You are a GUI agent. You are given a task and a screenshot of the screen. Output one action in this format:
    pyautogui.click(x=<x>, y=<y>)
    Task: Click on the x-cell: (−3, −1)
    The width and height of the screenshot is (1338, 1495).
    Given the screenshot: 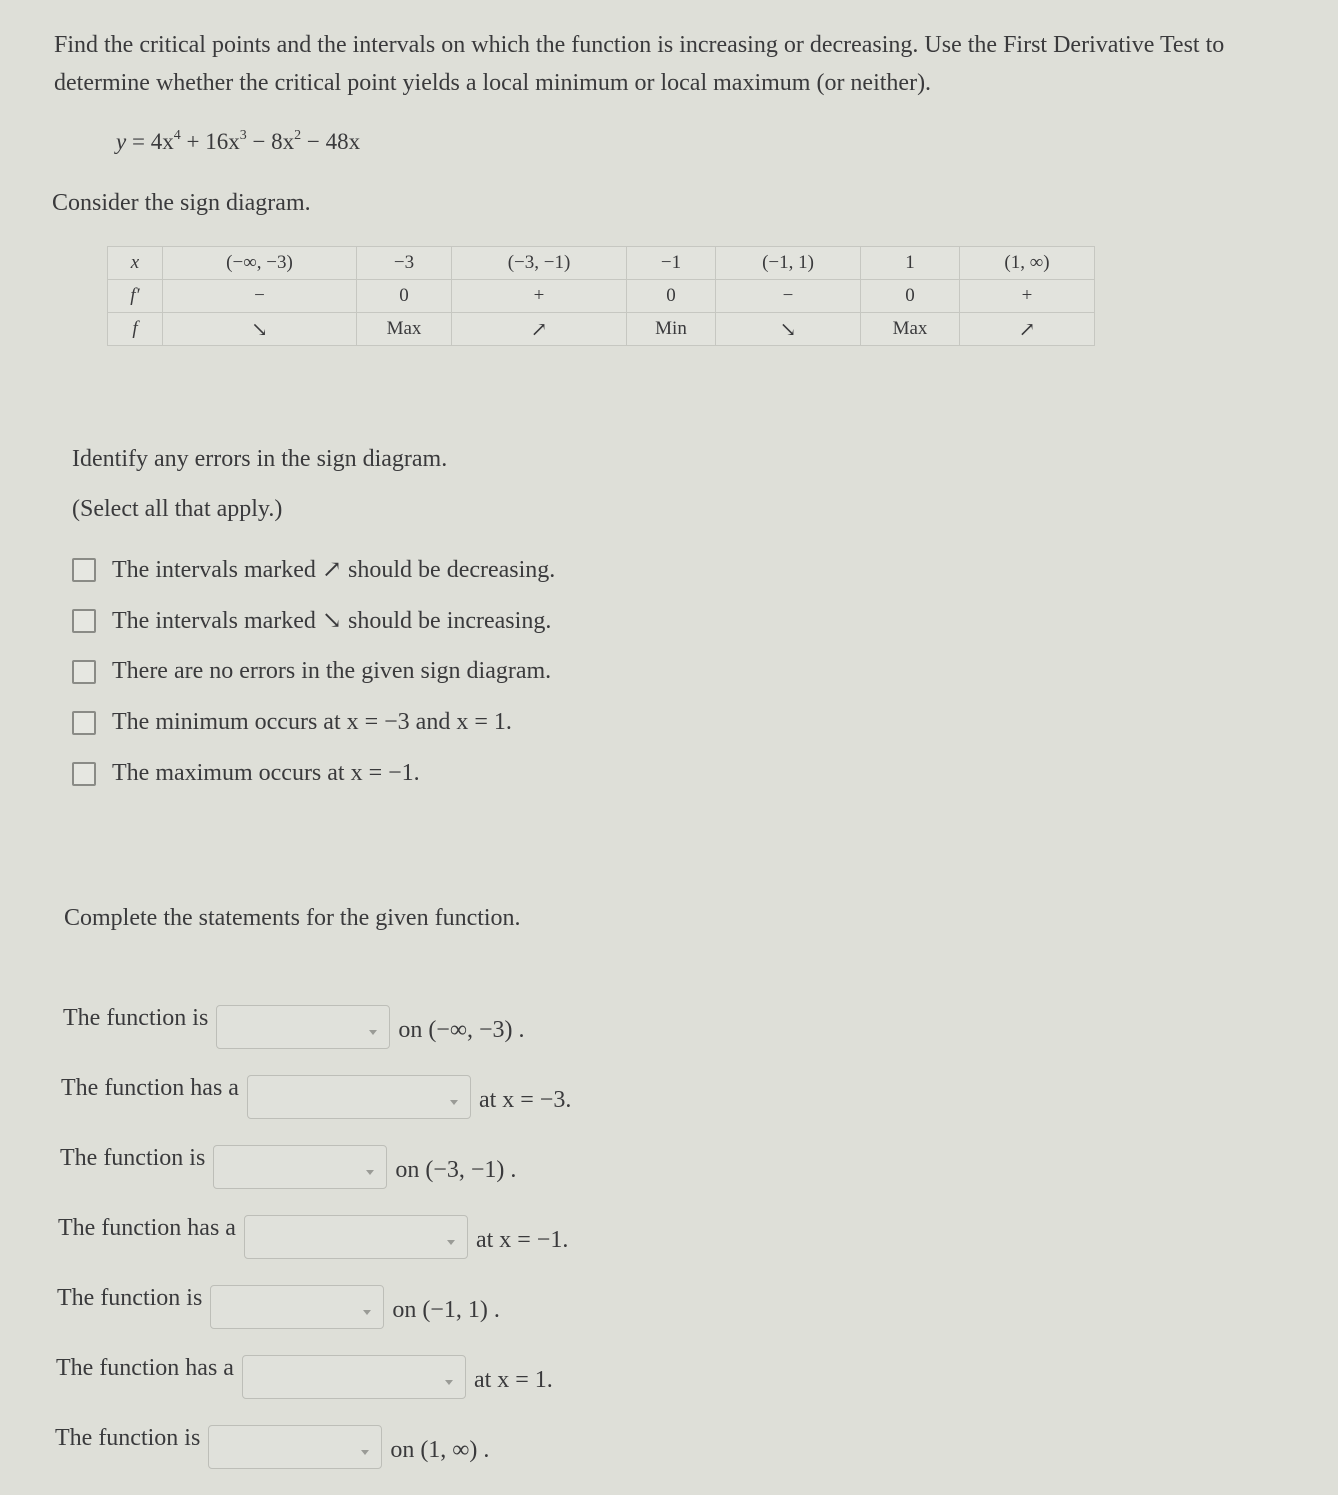 What is the action you would take?
    pyautogui.click(x=539, y=263)
    